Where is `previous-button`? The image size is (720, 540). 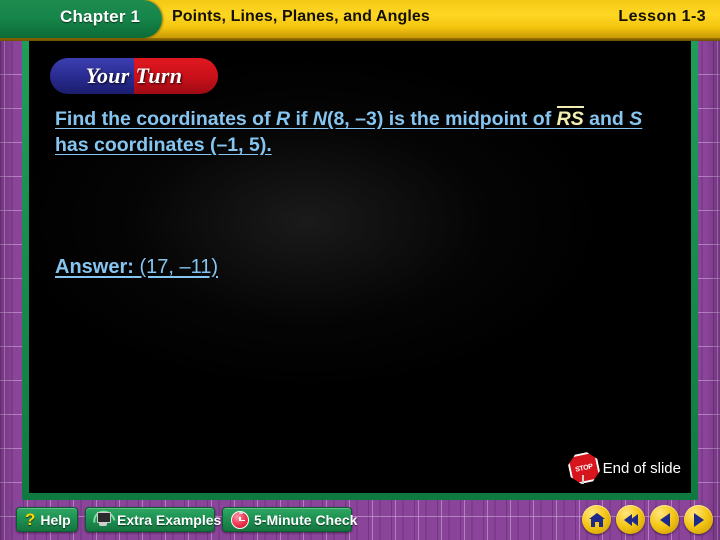 previous-button is located at coordinates (664, 519).